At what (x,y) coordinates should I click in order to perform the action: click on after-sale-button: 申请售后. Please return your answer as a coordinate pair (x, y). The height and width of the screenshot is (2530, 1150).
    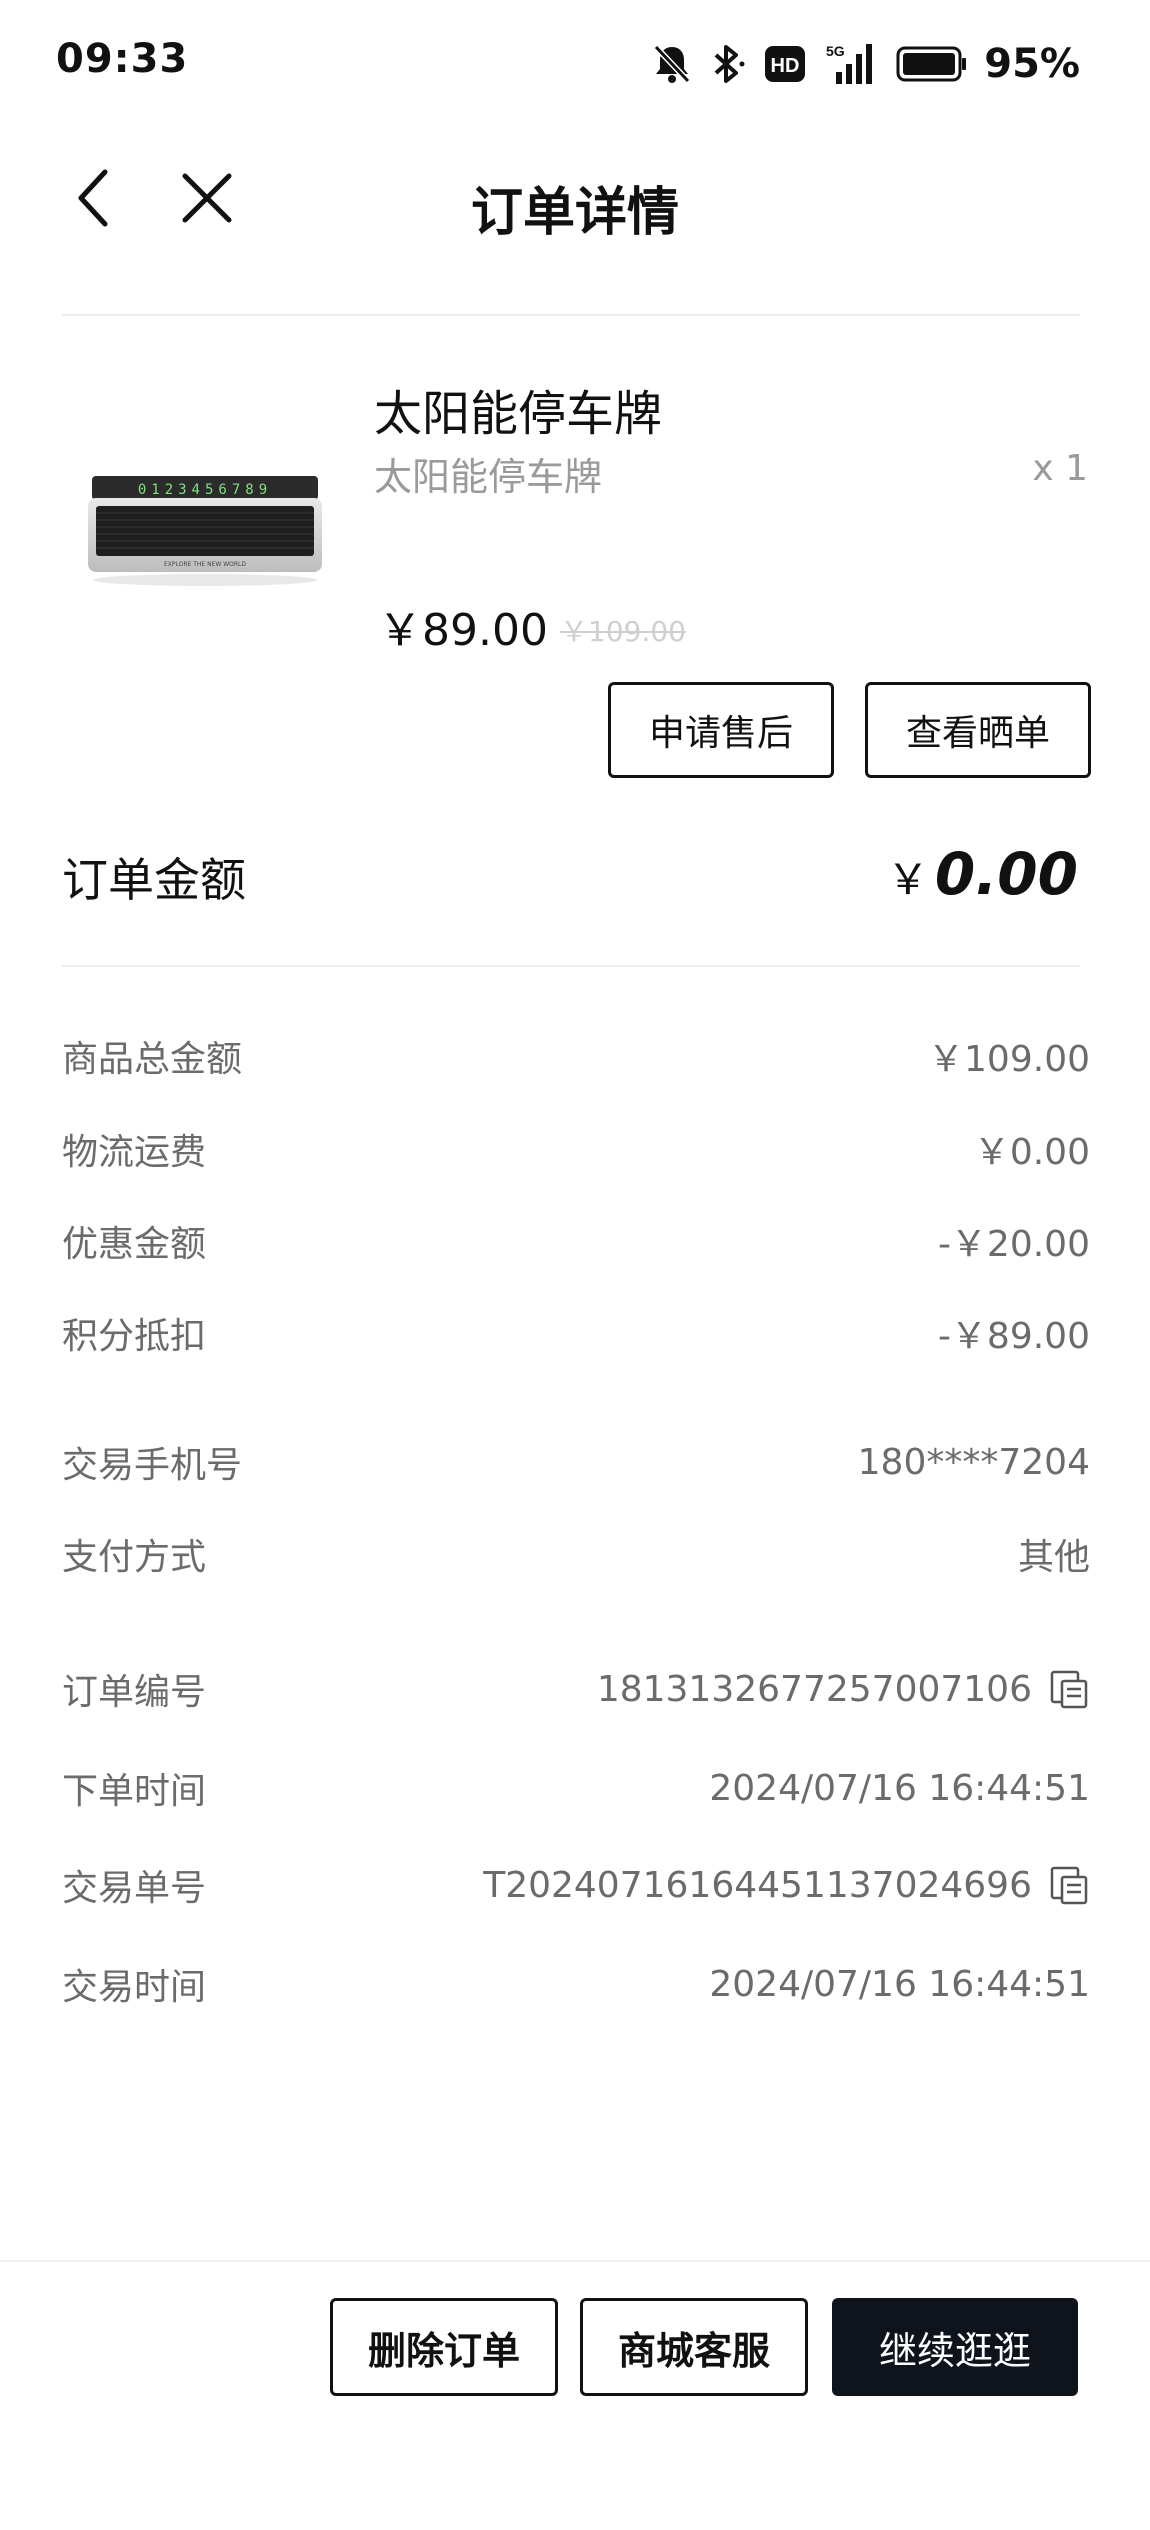
    Looking at the image, I should click on (721, 730).